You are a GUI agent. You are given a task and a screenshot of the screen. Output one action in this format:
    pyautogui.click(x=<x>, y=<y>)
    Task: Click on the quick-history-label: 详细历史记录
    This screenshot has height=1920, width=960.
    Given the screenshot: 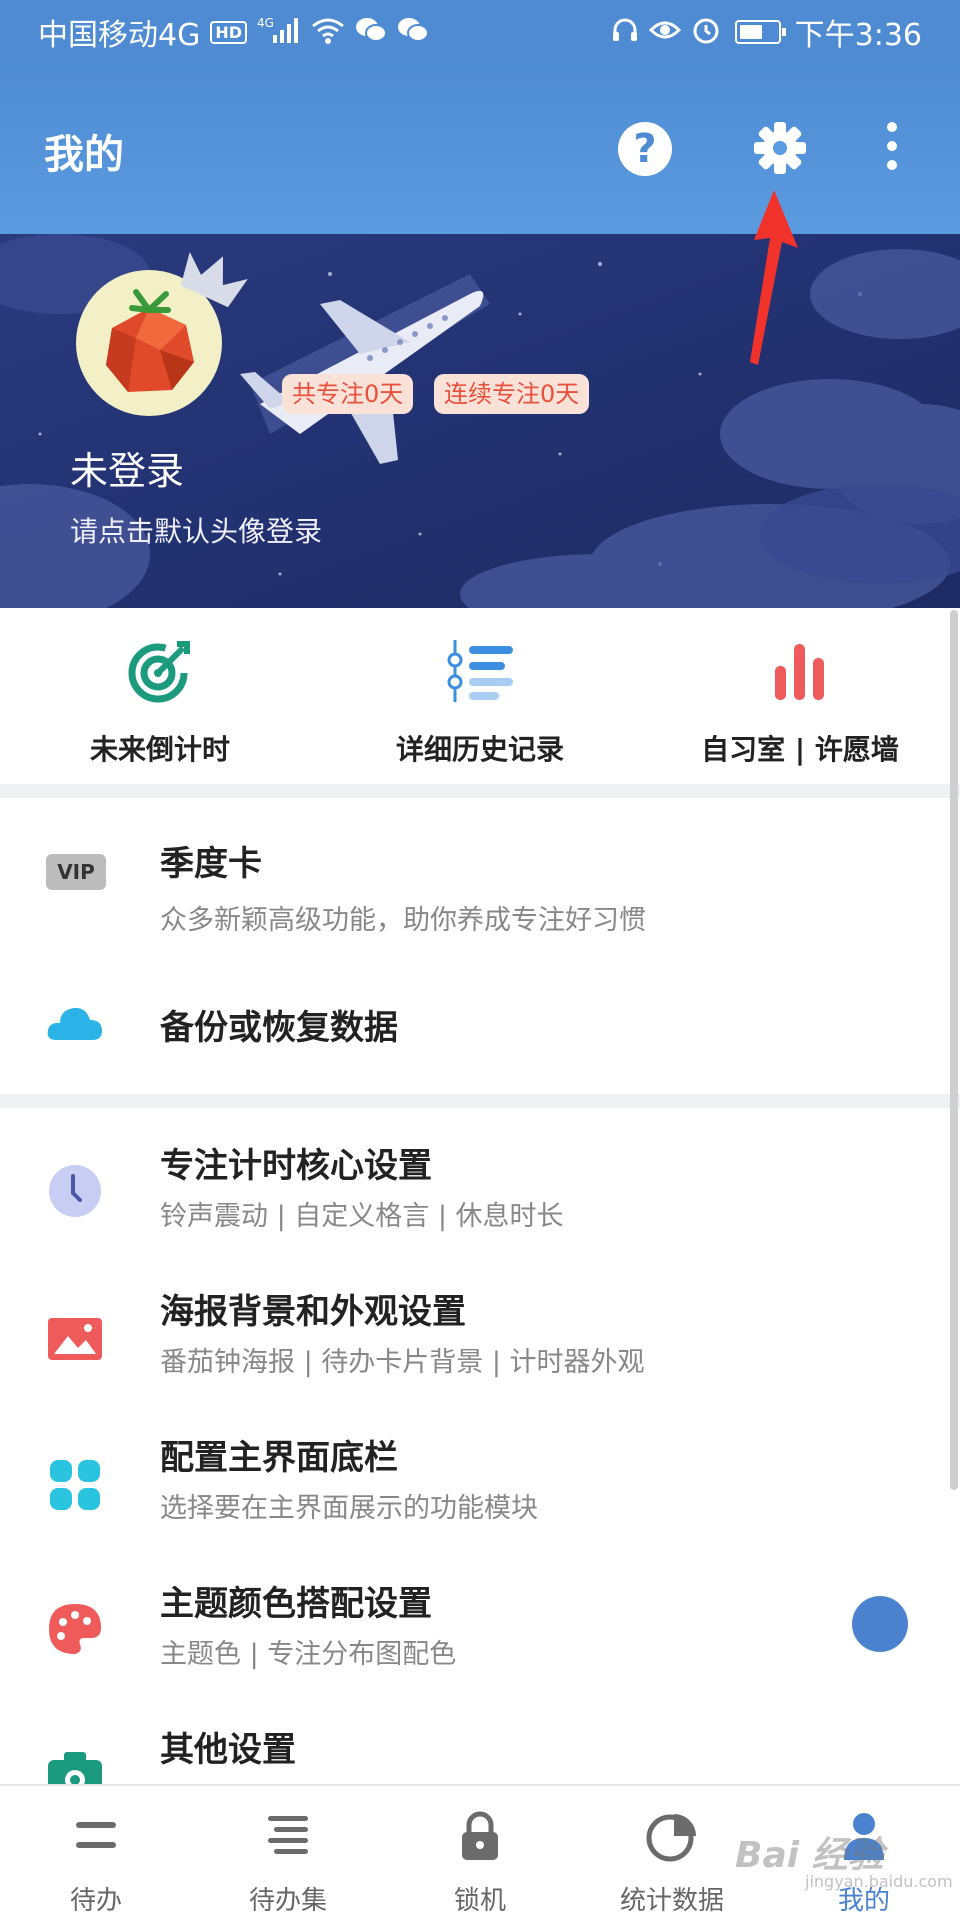 What is the action you would take?
    pyautogui.click(x=479, y=749)
    